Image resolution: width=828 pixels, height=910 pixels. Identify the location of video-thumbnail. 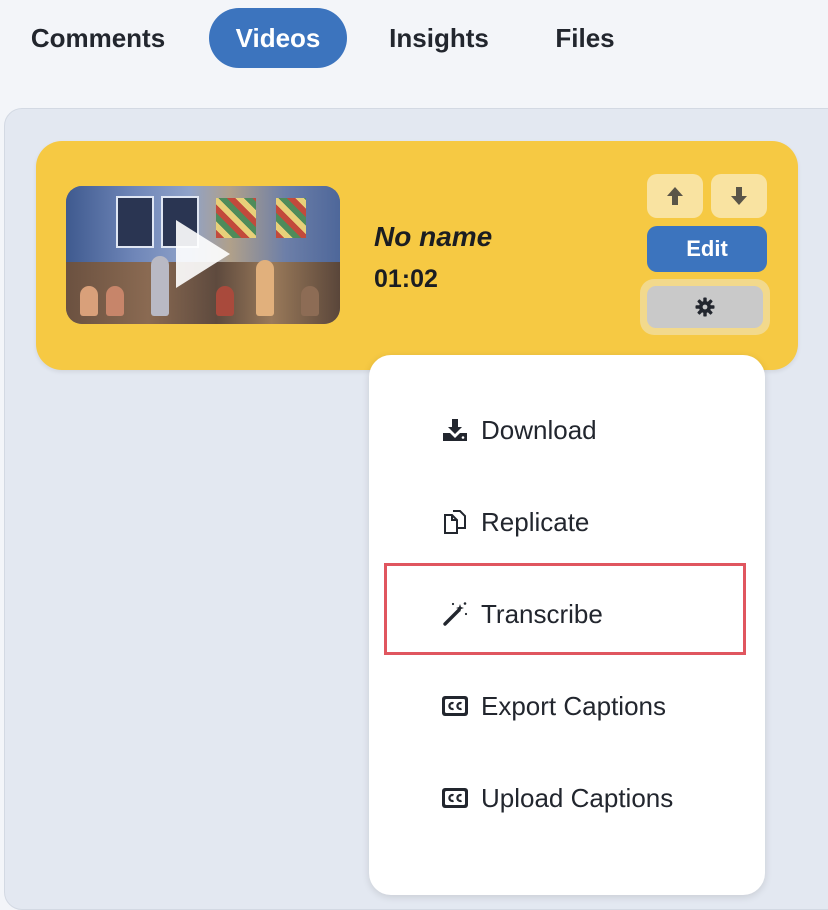
(203, 255).